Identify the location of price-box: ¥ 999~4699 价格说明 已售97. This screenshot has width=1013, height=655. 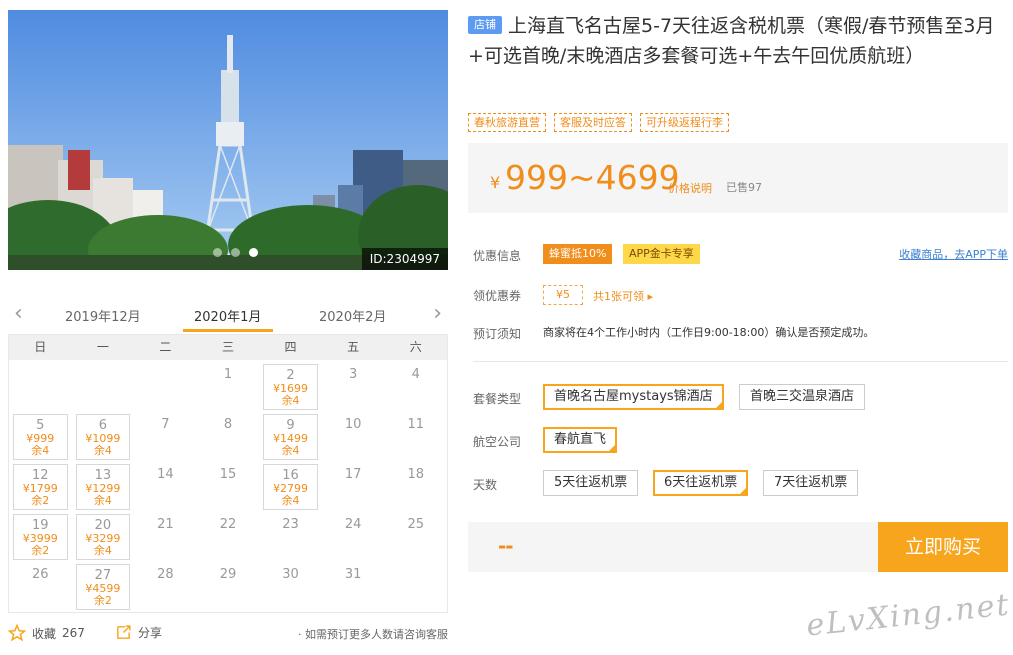
(738, 178).